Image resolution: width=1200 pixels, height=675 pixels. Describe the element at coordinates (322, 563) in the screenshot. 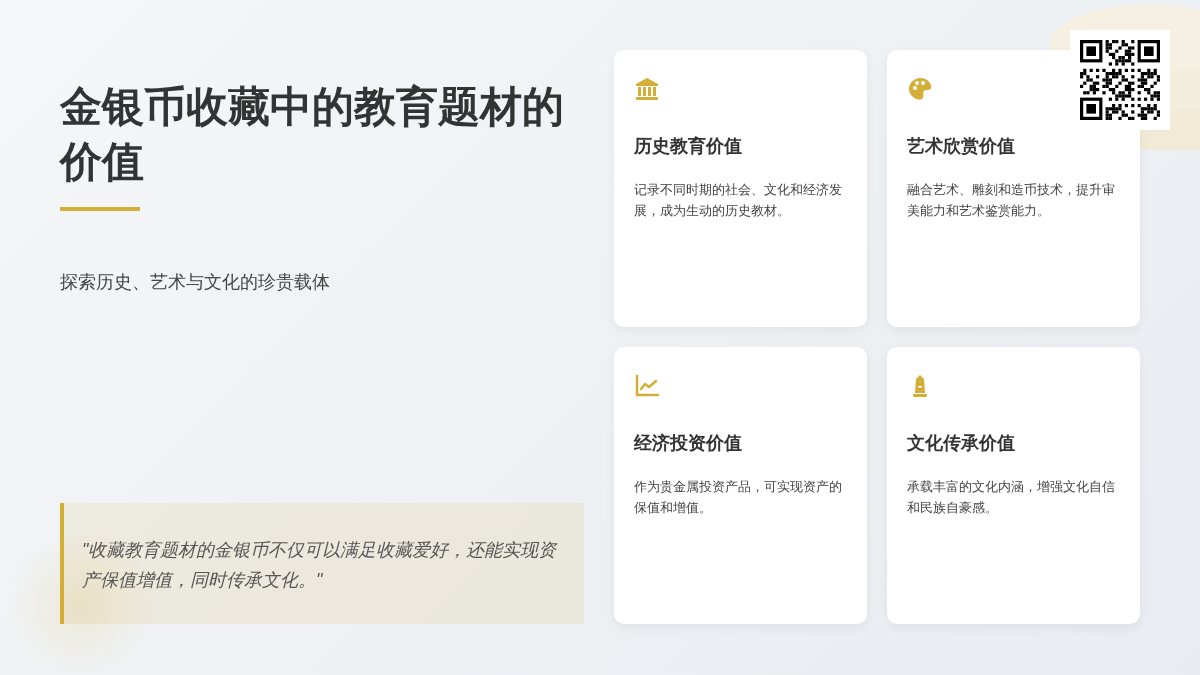

I see `quote-block: "收藏教育题材的金银币不仅可以满足收藏爱好，还能实现资产保值增值，同时传承文化。"` at that location.